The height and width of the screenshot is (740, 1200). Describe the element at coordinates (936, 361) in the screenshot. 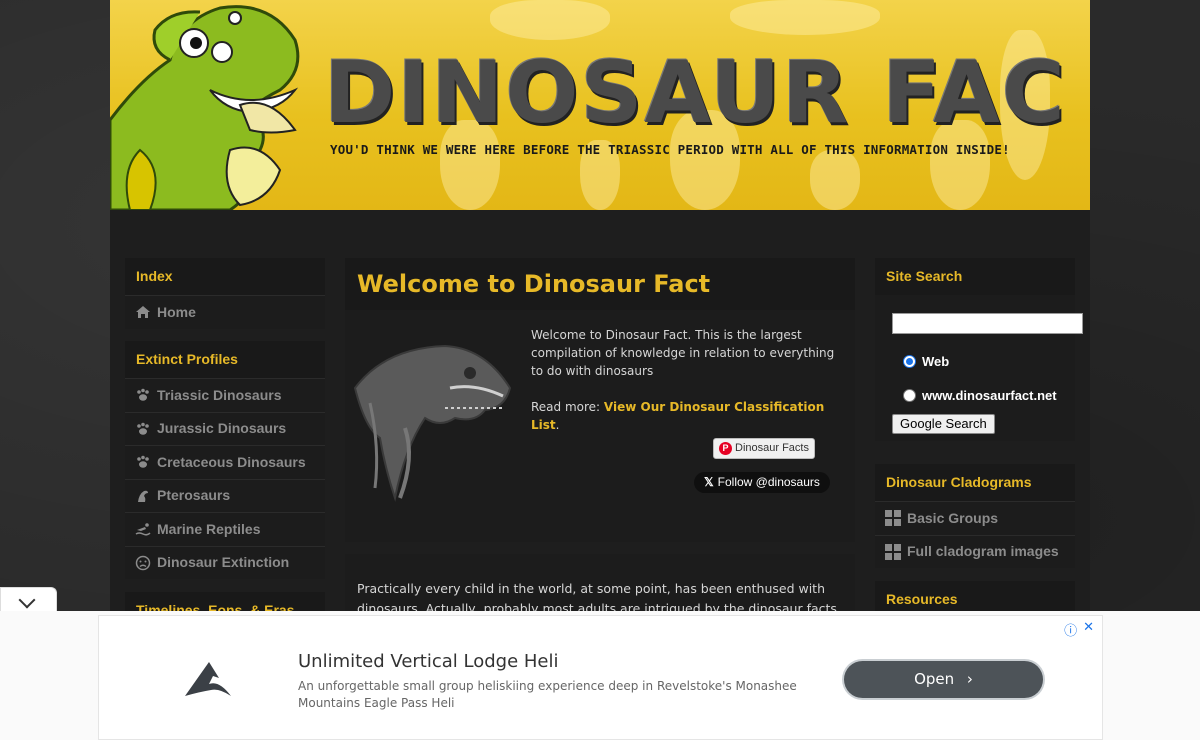

I see `radio-label: Web` at that location.